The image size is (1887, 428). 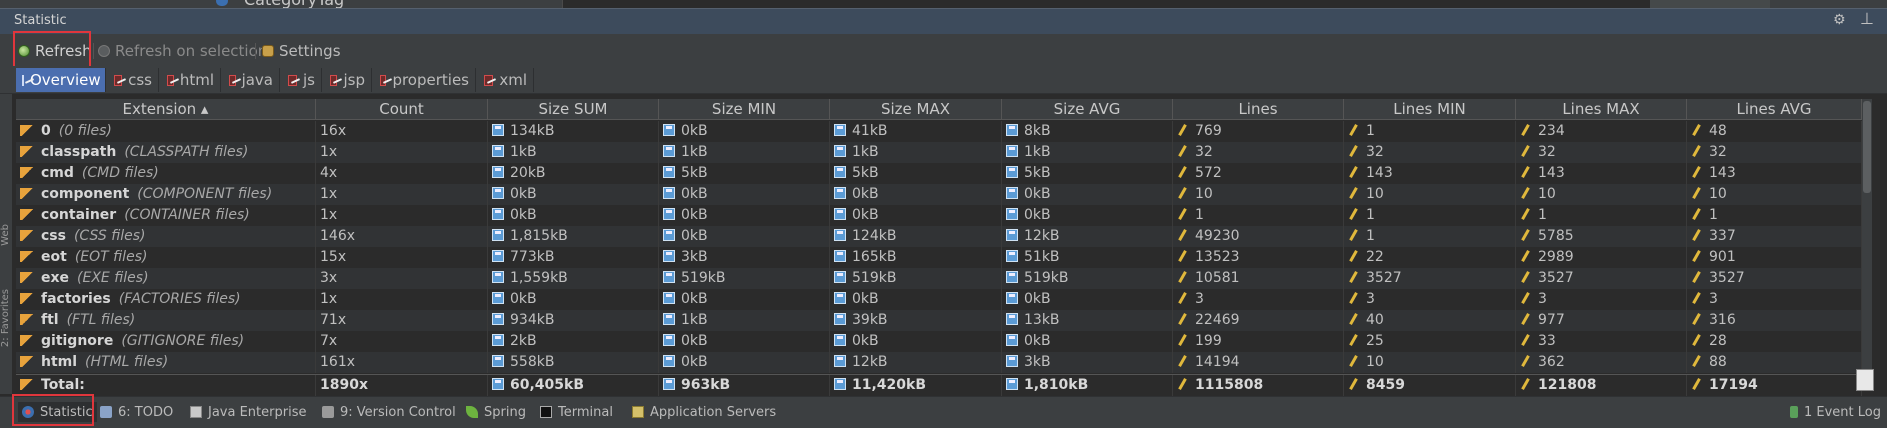 What do you see at coordinates (205, 194) in the screenshot?
I see `extension-type: (COMPONENT files)` at bounding box center [205, 194].